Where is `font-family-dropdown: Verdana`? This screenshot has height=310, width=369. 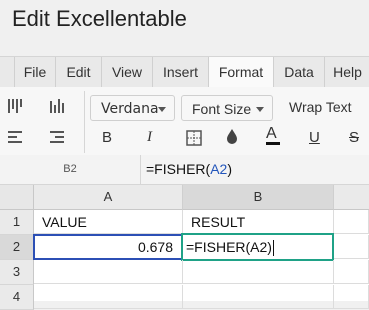 font-family-dropdown: Verdana is located at coordinates (132, 108).